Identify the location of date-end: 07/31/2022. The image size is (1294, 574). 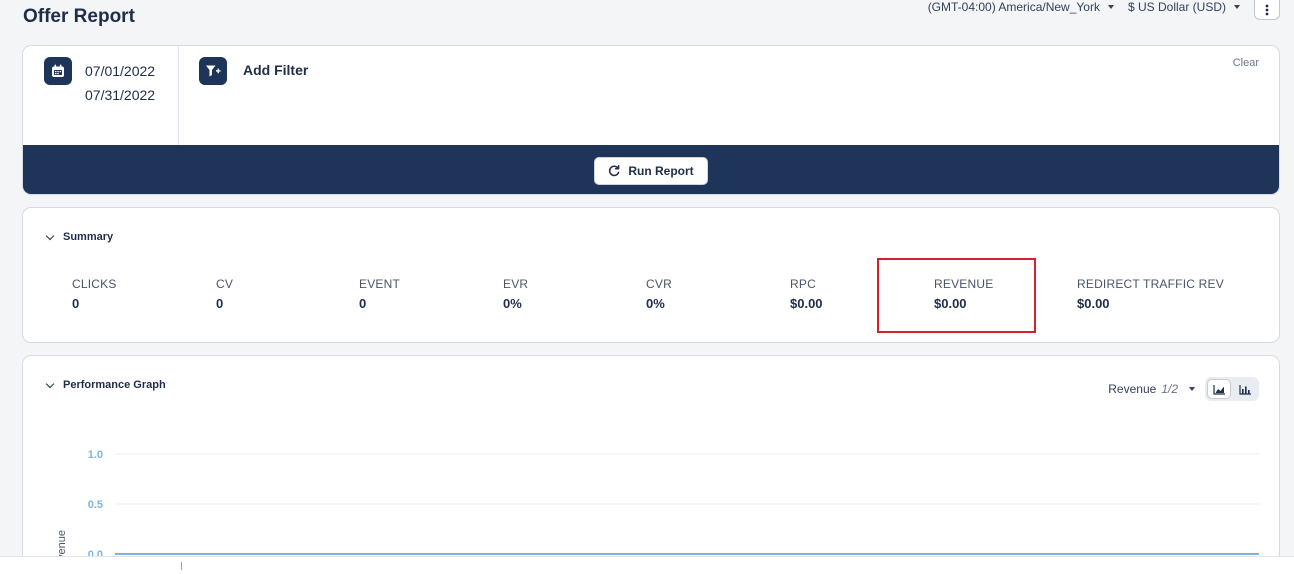
(120, 95).